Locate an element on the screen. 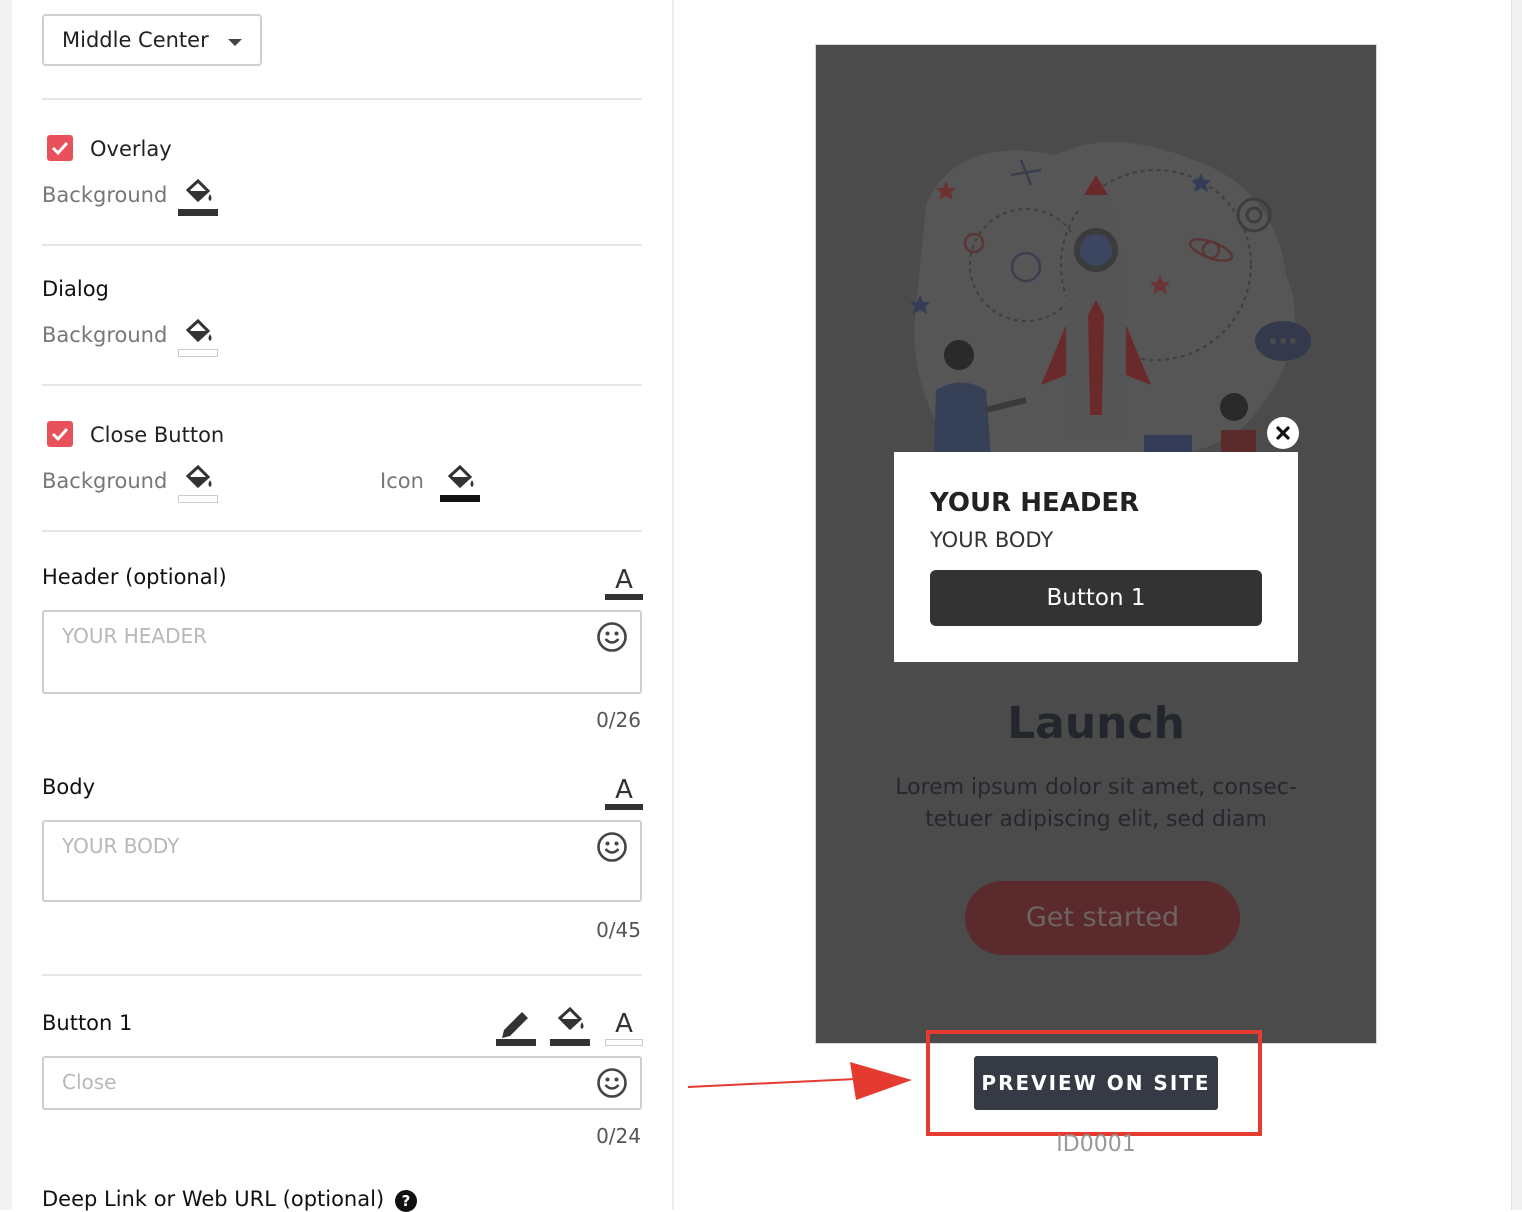 The height and width of the screenshot is (1212, 1522). button1-background-color-picker is located at coordinates (570, 1026).